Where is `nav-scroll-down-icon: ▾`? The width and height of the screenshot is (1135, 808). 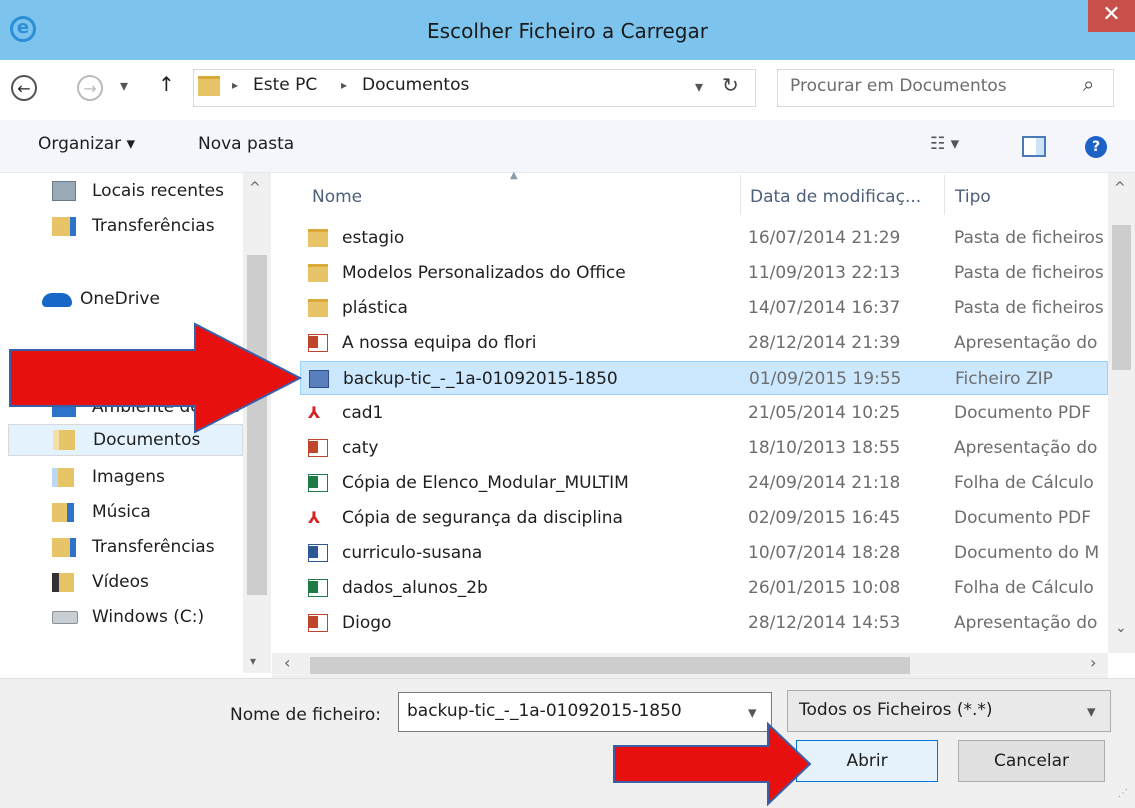 nav-scroll-down-icon: ▾ is located at coordinates (253, 661).